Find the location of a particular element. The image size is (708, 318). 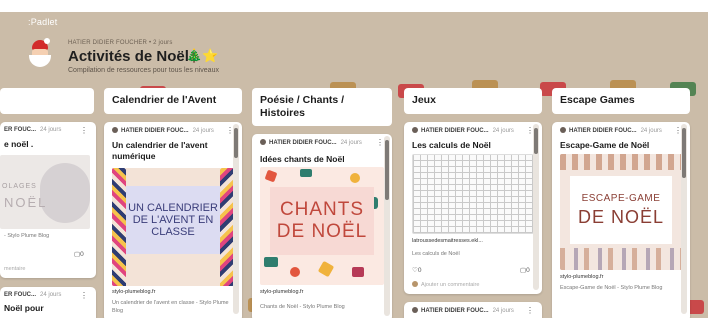

post-title: e noël . is located at coordinates (19, 144).